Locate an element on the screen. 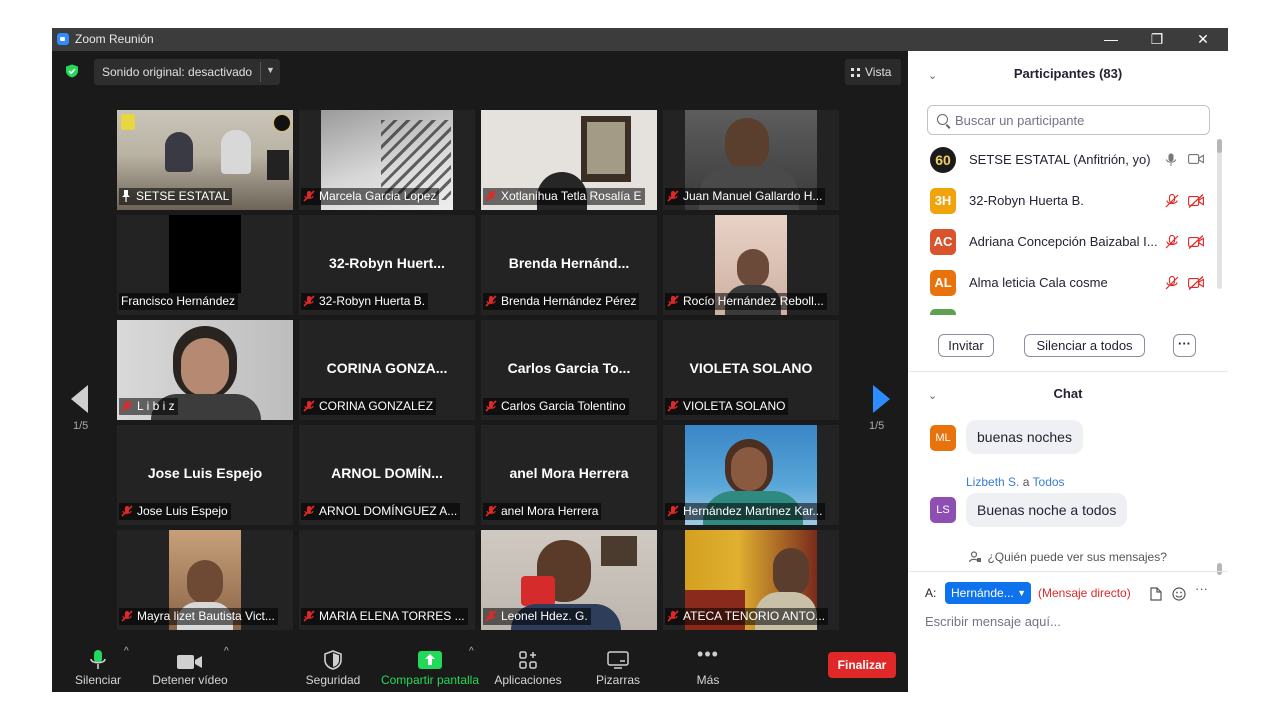  file-icon is located at coordinates (1156, 594).